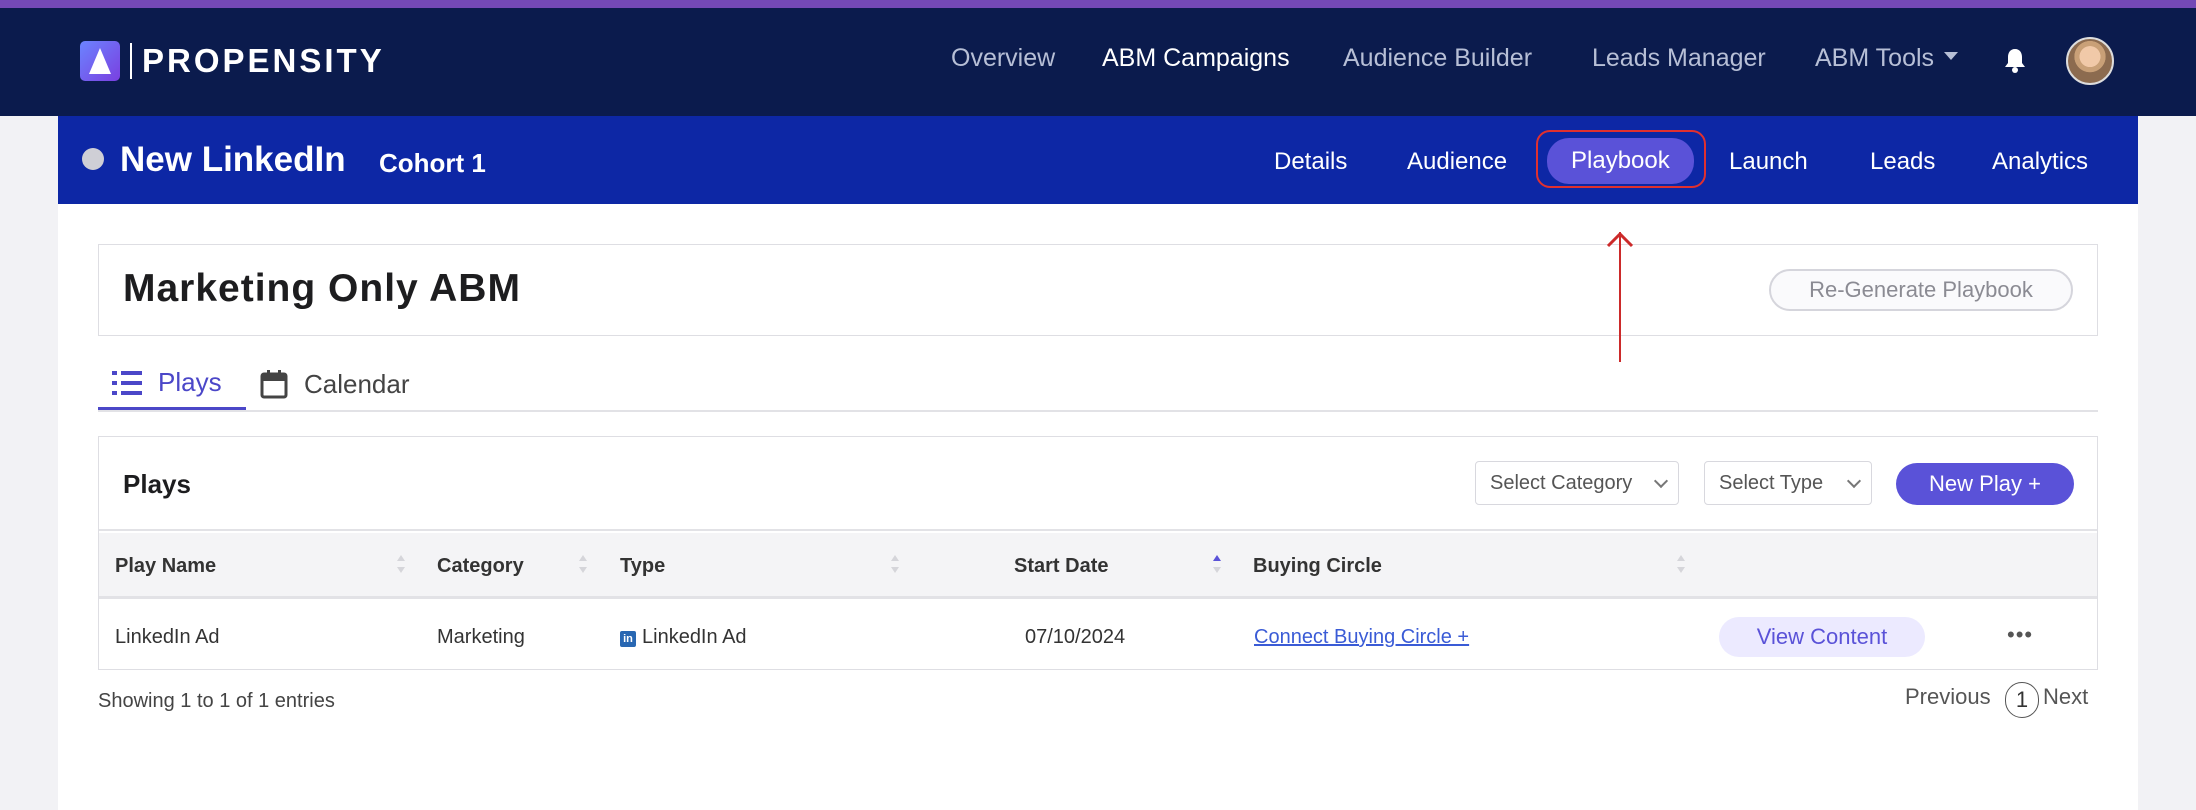 Image resolution: width=2196 pixels, height=810 pixels. I want to click on cell-play-name: LinkedIn Ad, so click(167, 637).